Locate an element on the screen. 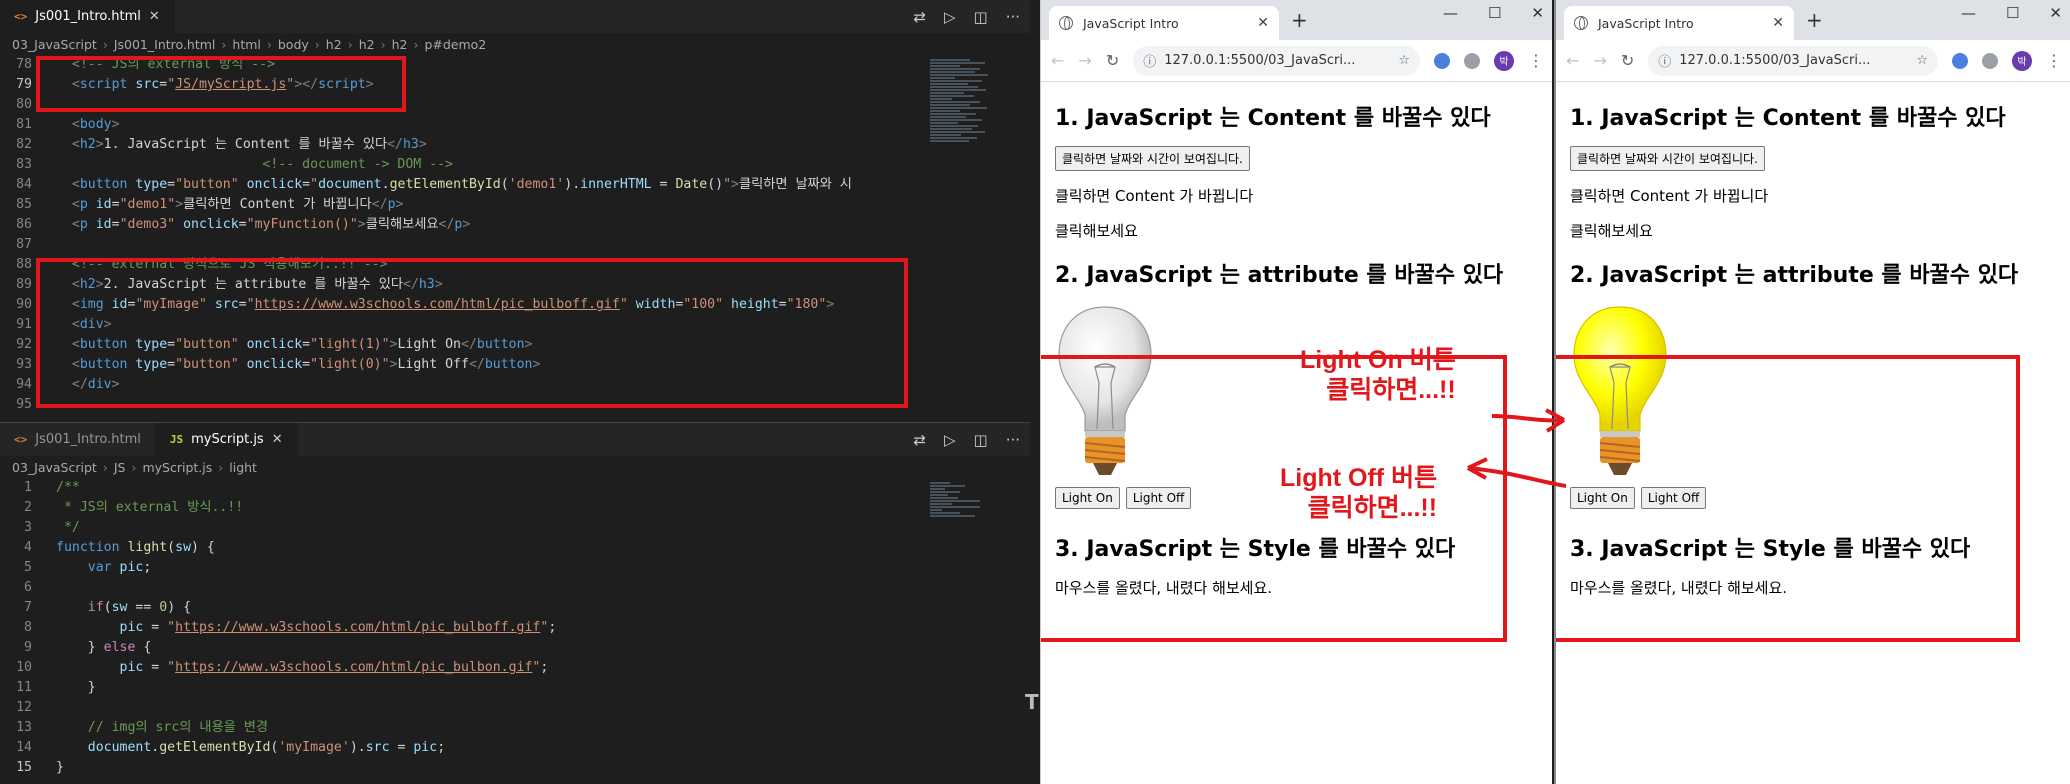 Image resolution: width=2070 pixels, height=784 pixels. tab-js001-intro-html: <> Js001_Intro.html is located at coordinates (78, 439).